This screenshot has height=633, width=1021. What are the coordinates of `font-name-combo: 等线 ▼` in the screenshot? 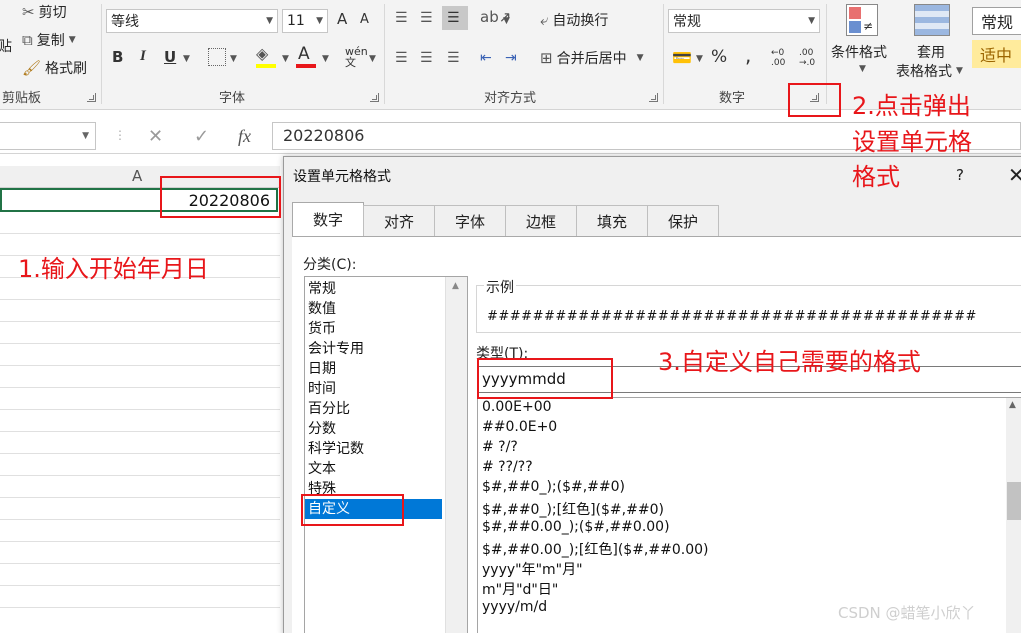 It's located at (192, 21).